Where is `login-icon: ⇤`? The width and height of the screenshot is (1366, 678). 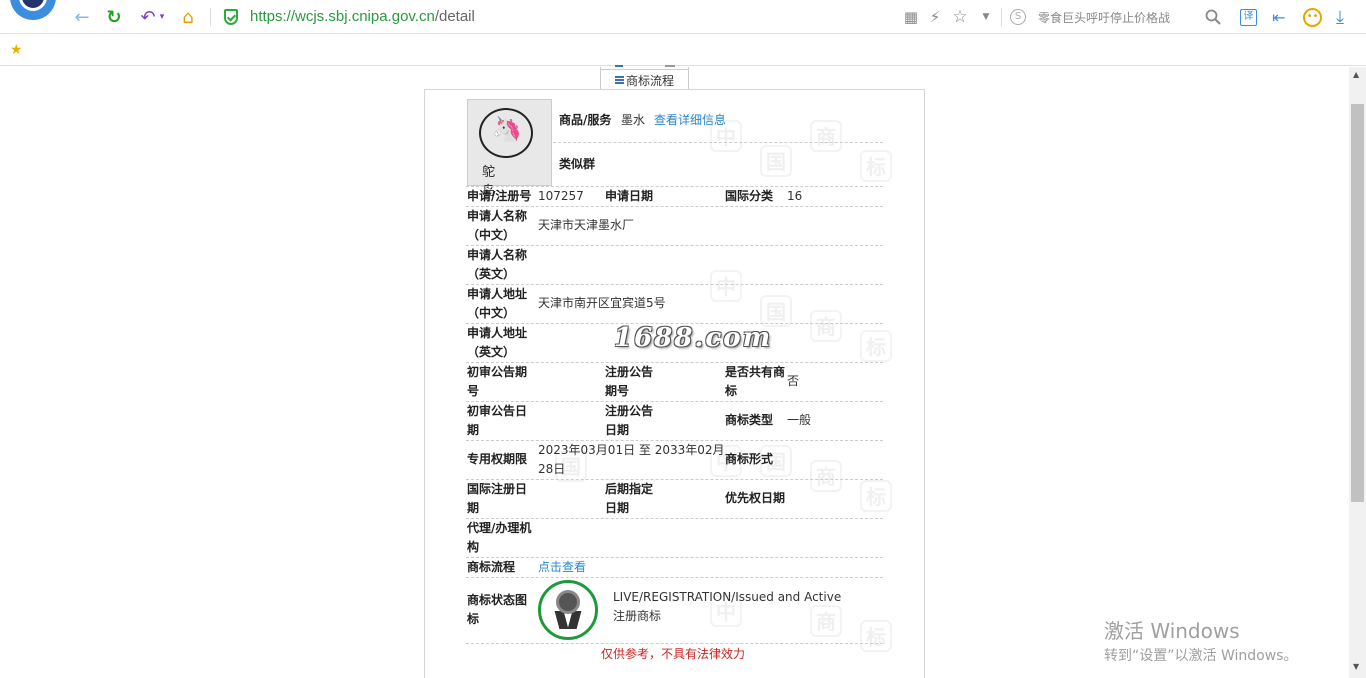
login-icon: ⇤ is located at coordinates (1278, 17).